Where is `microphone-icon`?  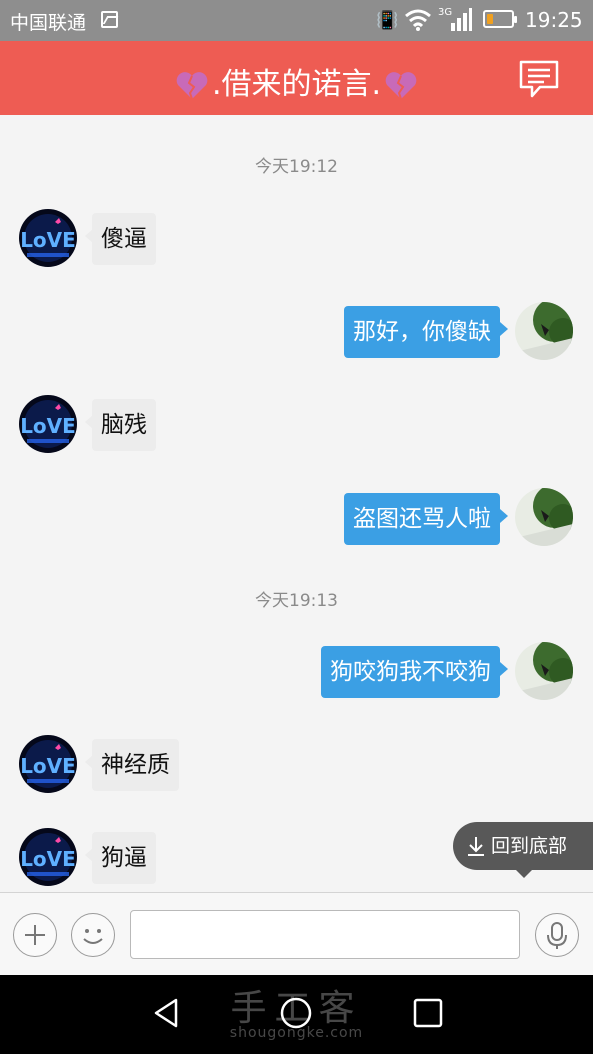 microphone-icon is located at coordinates (557, 935).